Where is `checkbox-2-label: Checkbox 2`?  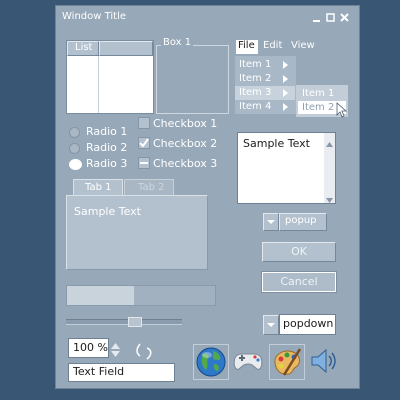
checkbox-2-label: Checkbox 2 is located at coordinates (185, 143).